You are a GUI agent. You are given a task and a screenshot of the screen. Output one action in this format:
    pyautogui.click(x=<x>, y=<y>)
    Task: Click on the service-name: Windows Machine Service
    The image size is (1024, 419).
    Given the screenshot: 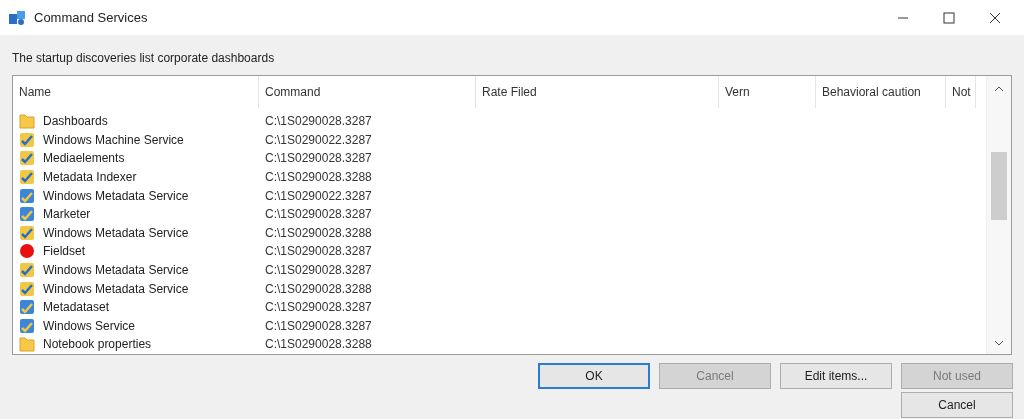 What is the action you would take?
    pyautogui.click(x=113, y=139)
    